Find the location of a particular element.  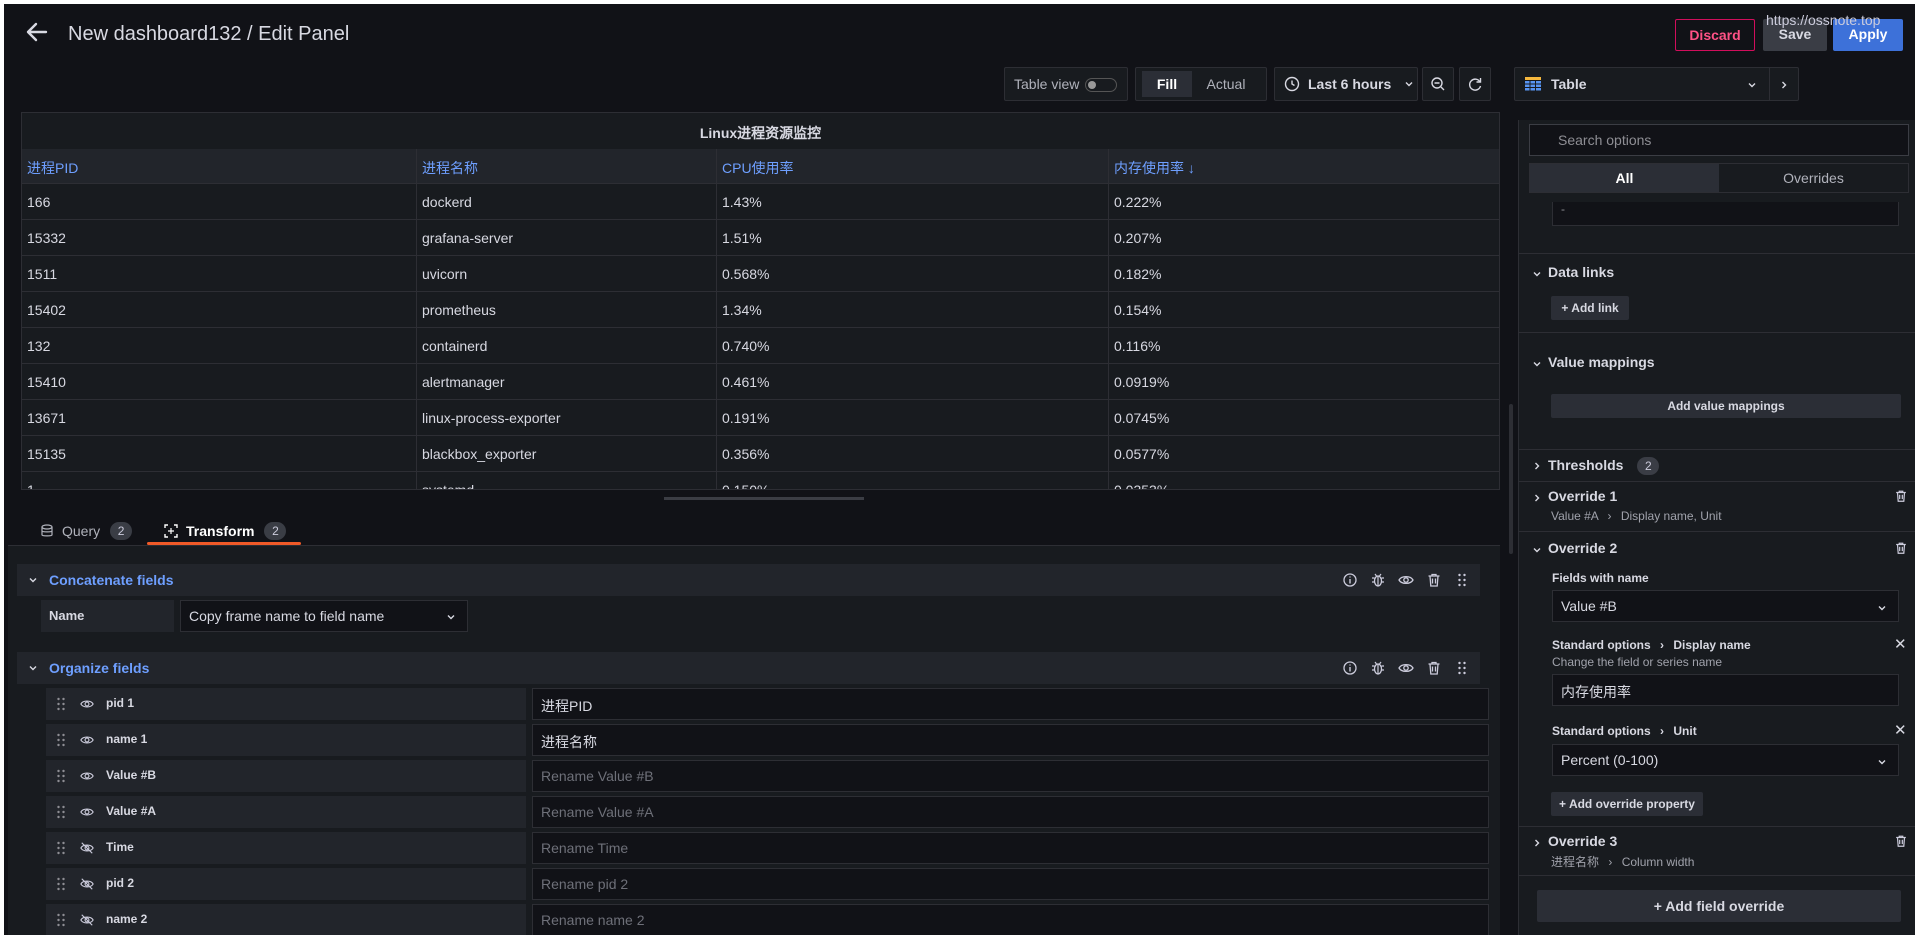

tab-transform-label: Transform is located at coordinates (220, 531).